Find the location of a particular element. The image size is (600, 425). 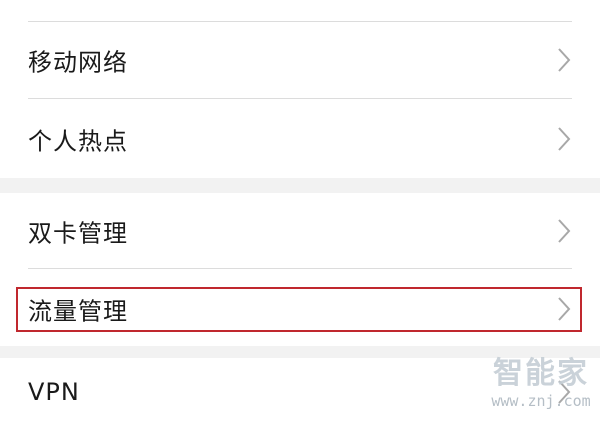

highlight-box is located at coordinates (299, 309).